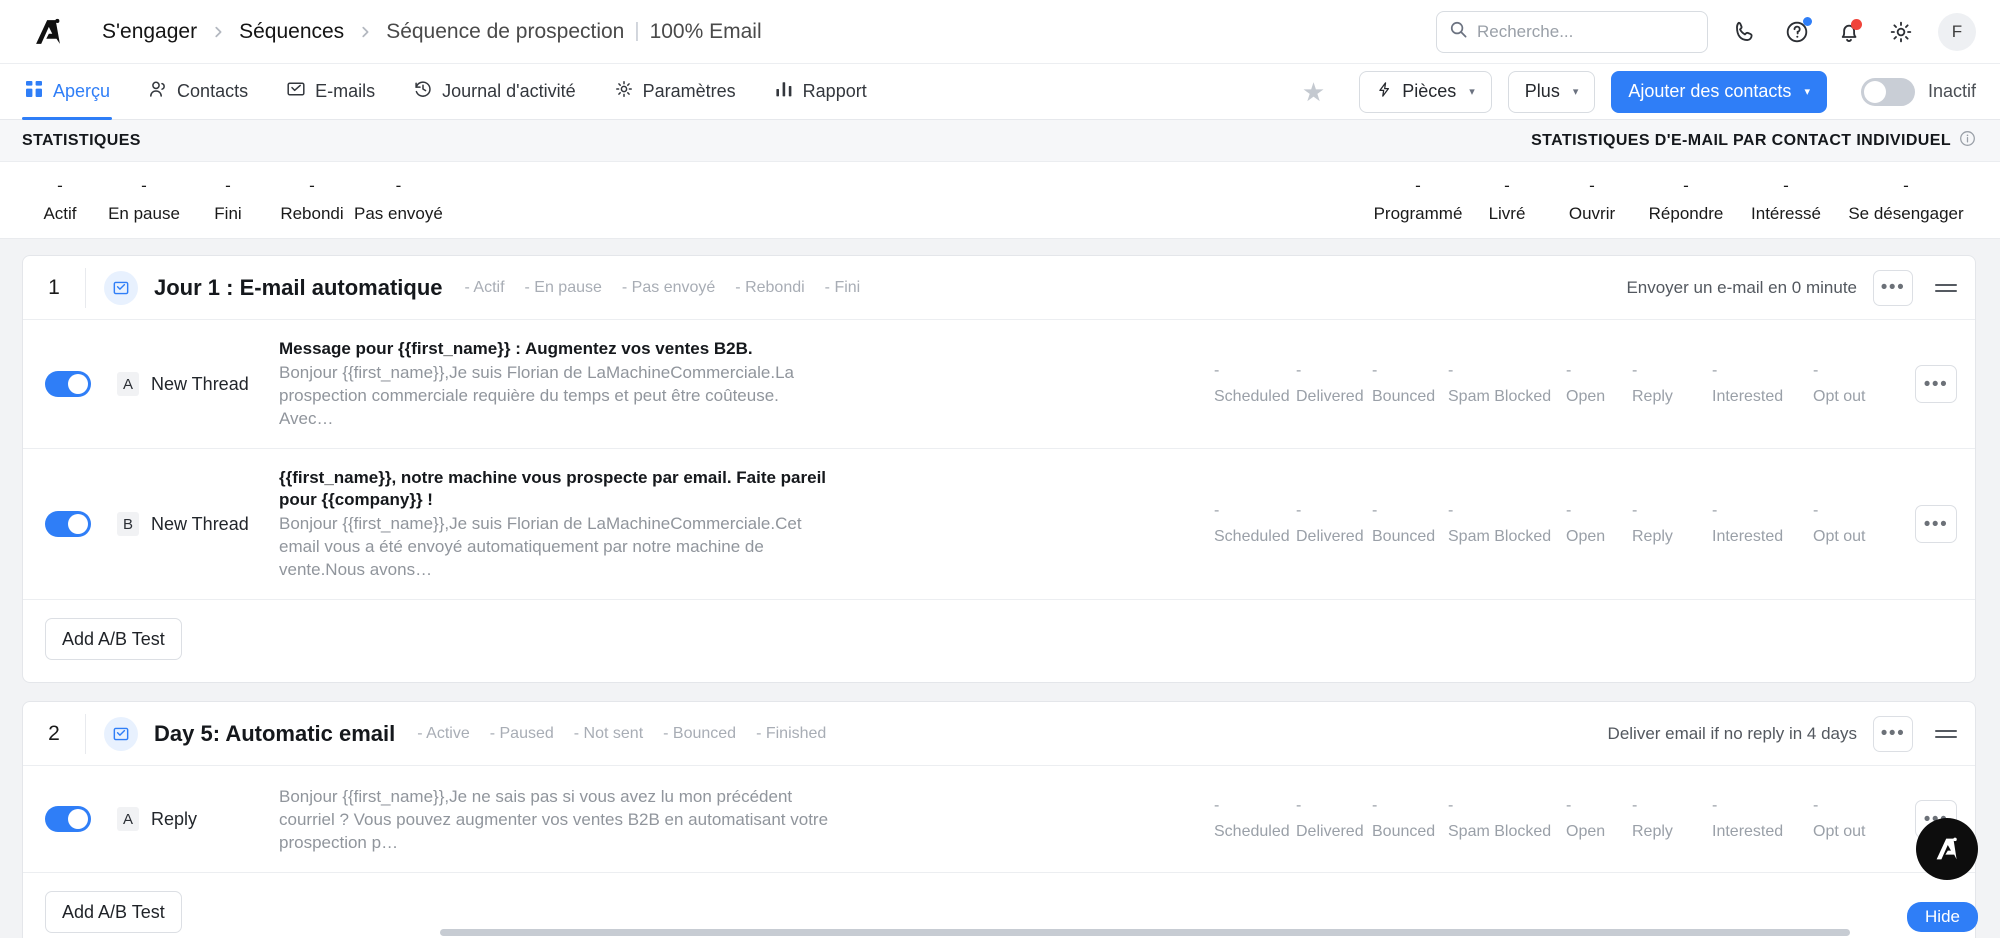 The image size is (2000, 938). What do you see at coordinates (1313, 92) in the screenshot?
I see `favorite-star-icon: ★` at bounding box center [1313, 92].